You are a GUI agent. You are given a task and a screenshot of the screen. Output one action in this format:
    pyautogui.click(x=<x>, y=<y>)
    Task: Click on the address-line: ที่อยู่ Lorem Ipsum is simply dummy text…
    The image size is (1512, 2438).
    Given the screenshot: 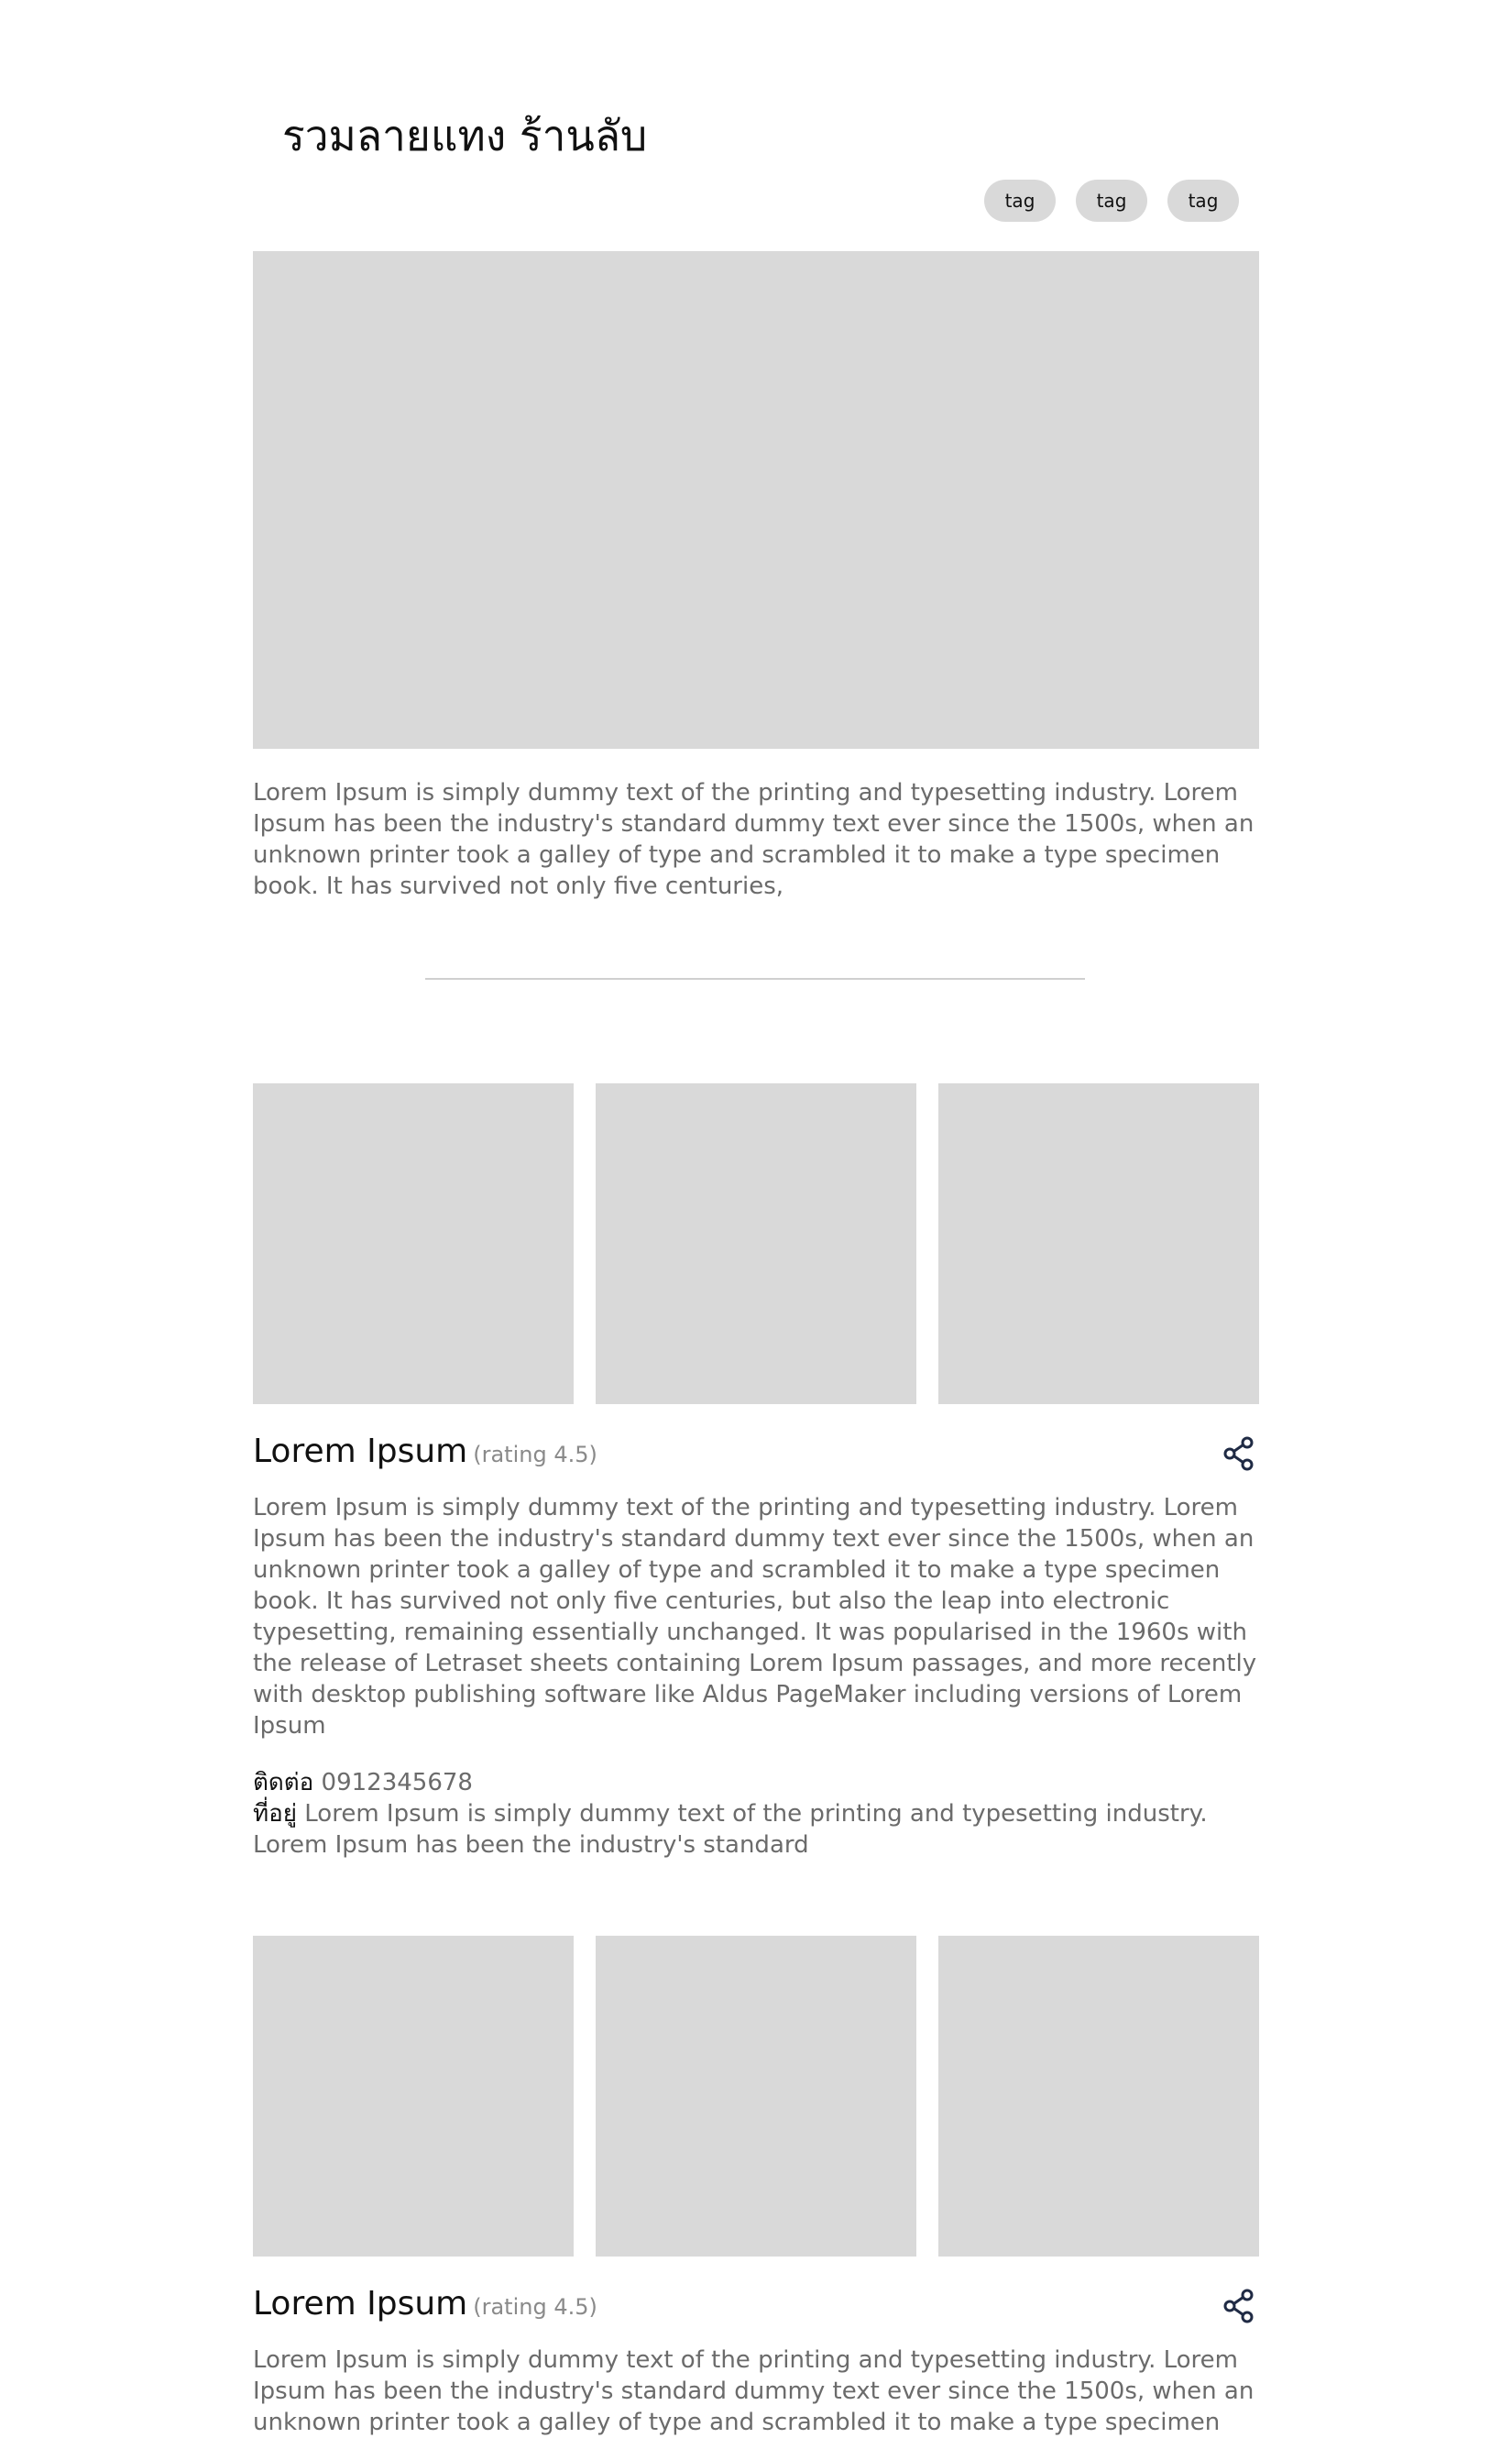 What is the action you would take?
    pyautogui.click(x=756, y=1830)
    